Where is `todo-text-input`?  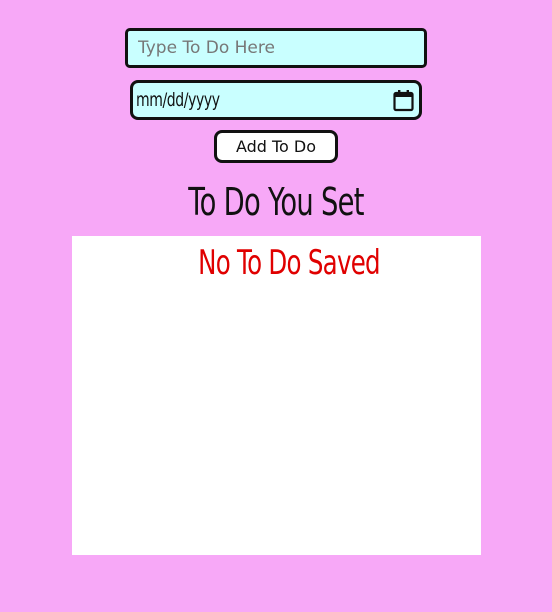
todo-text-input is located at coordinates (276, 48).